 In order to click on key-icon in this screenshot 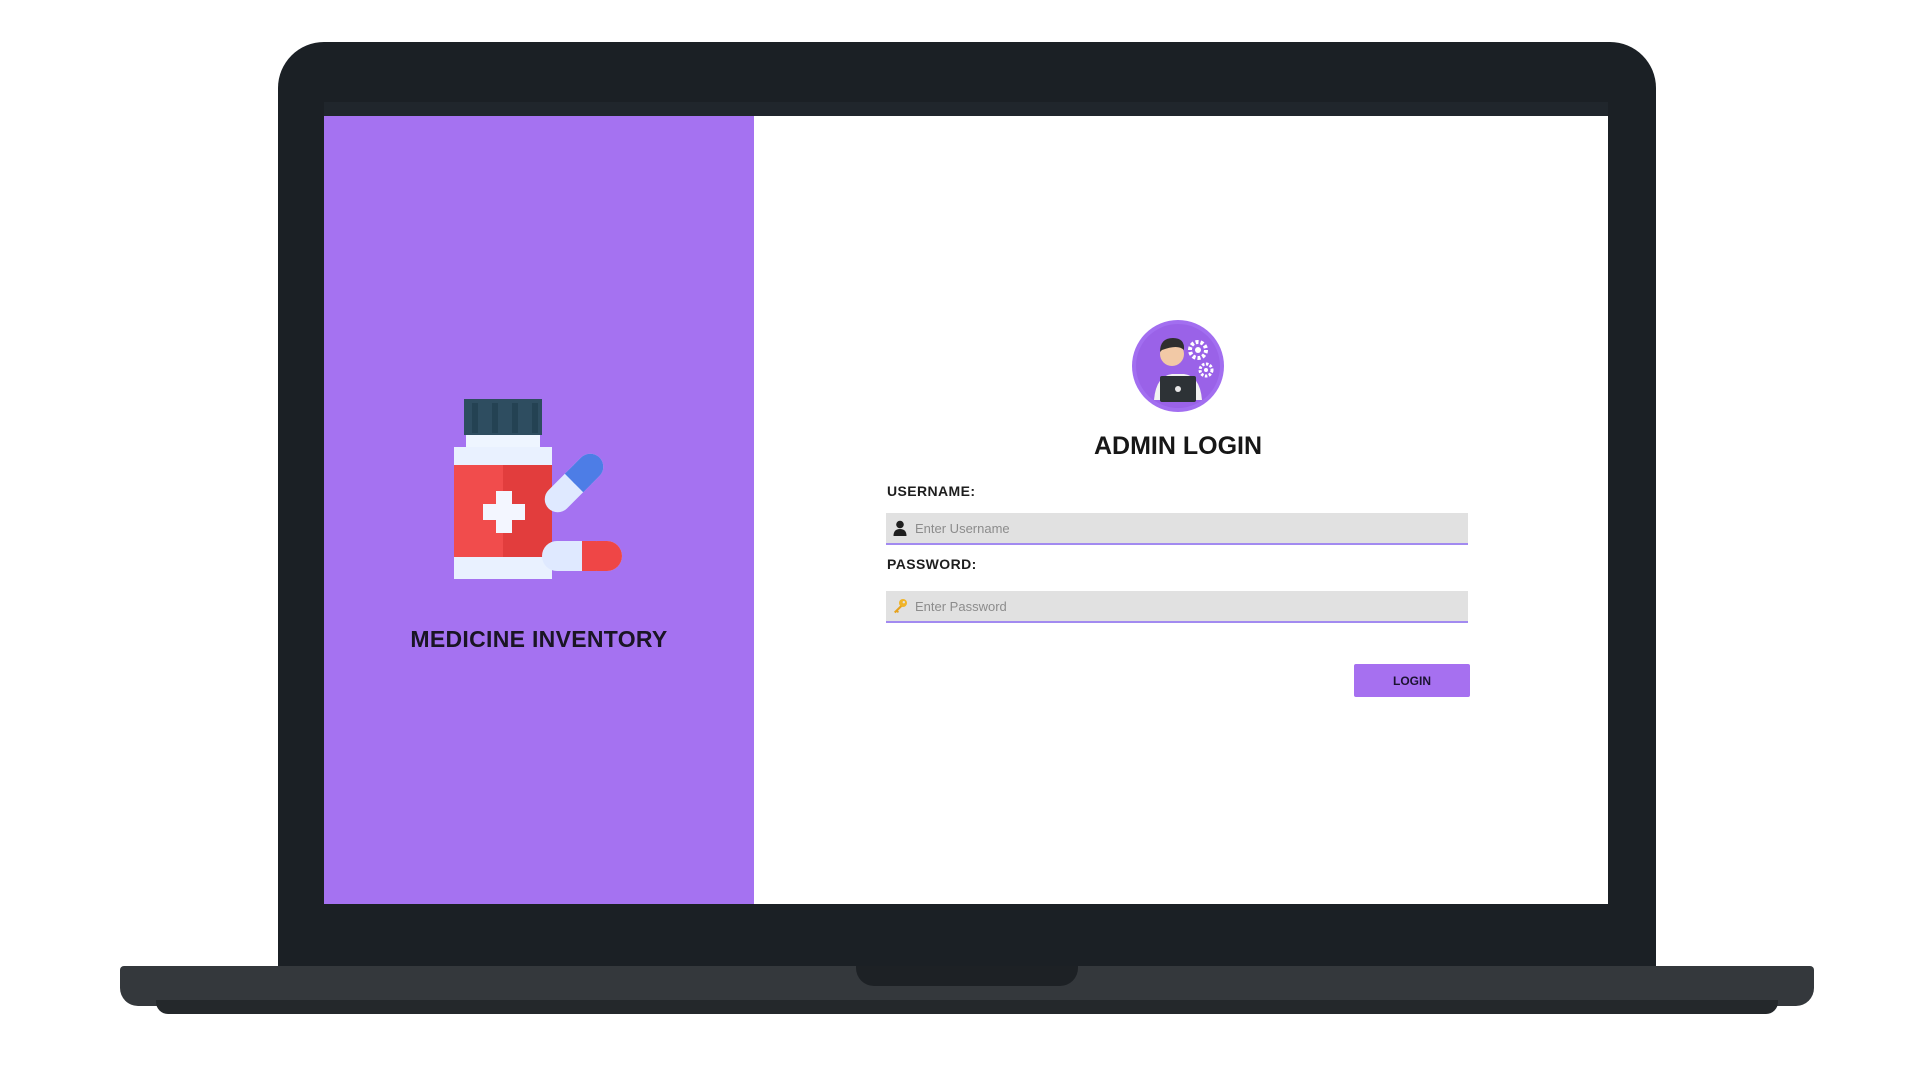, I will do `click(900, 606)`.